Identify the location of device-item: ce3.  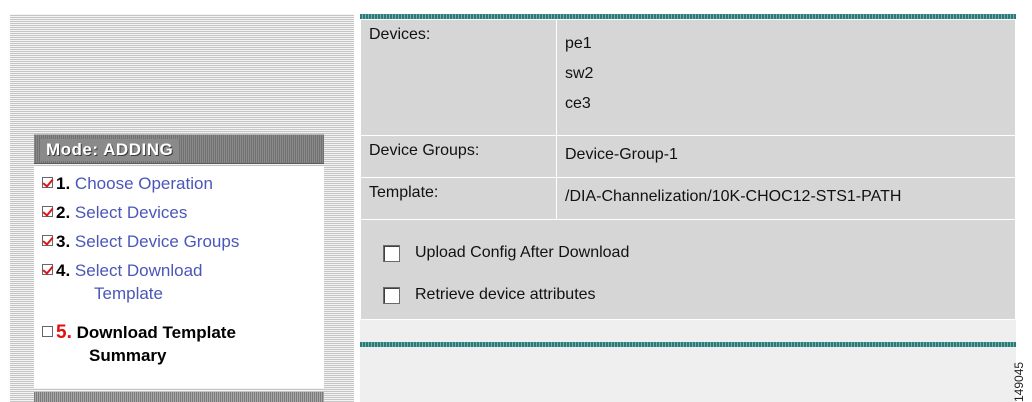
(578, 103).